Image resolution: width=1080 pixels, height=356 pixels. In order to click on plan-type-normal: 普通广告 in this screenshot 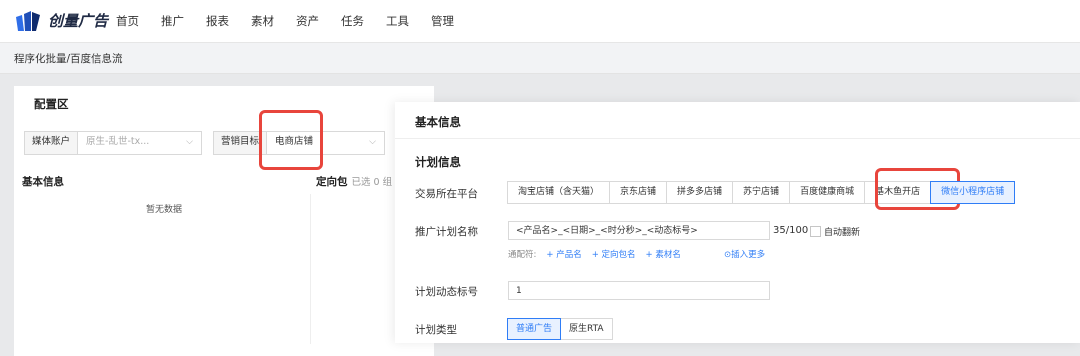, I will do `click(534, 329)`.